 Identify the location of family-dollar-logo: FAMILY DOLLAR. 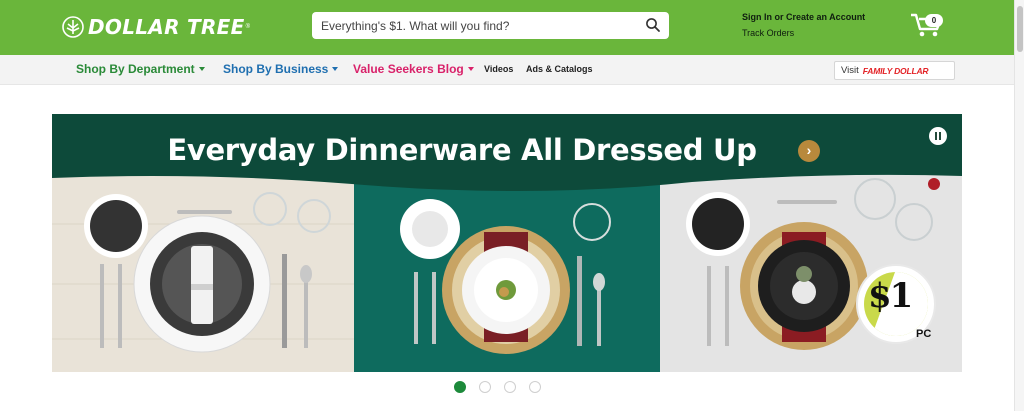
(895, 70).